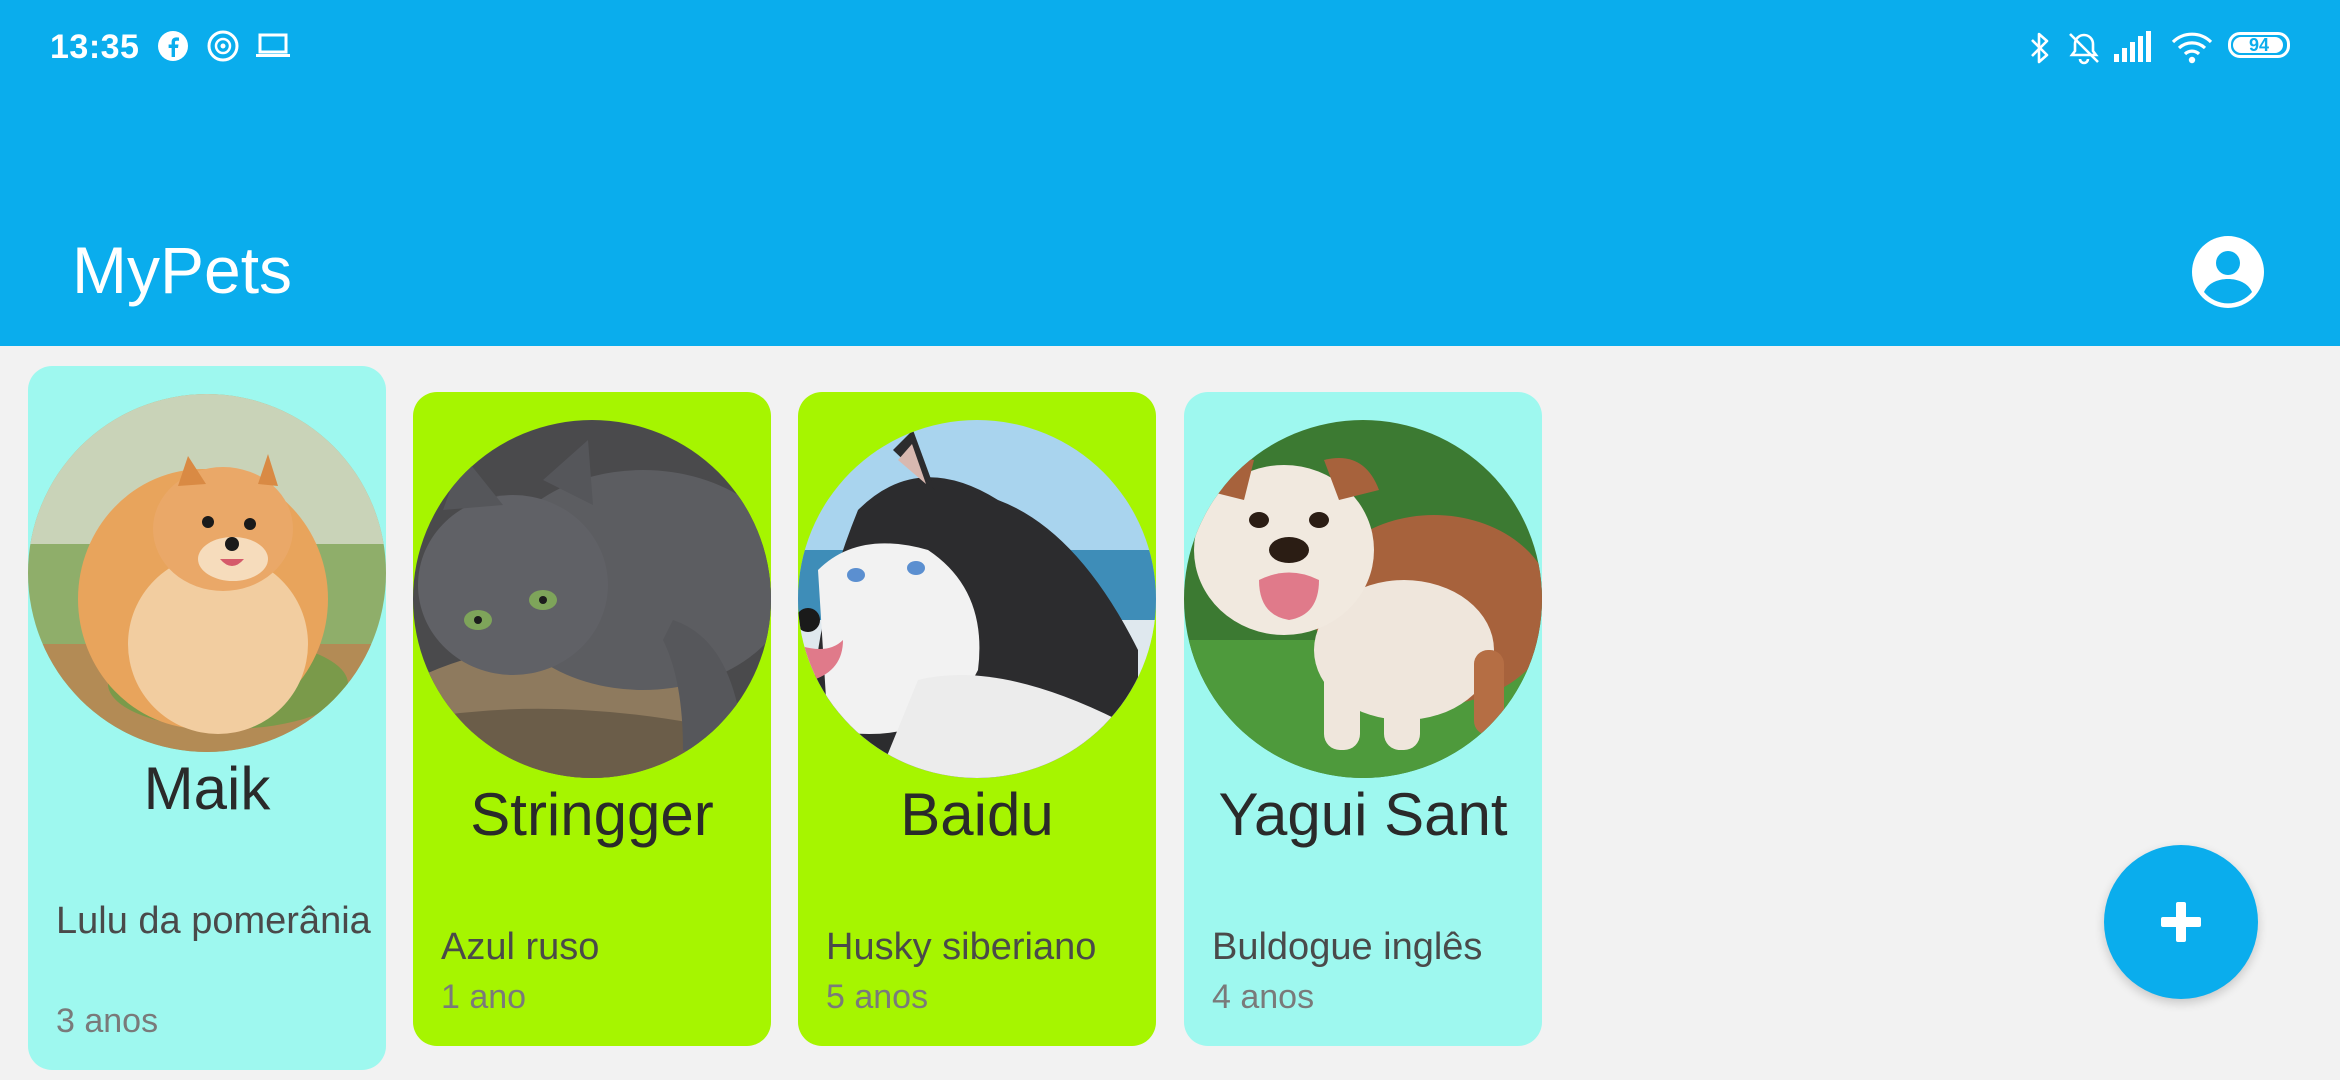 Image resolution: width=2340 pixels, height=1080 pixels. What do you see at coordinates (2040, 48) in the screenshot?
I see `bluetooth-icon` at bounding box center [2040, 48].